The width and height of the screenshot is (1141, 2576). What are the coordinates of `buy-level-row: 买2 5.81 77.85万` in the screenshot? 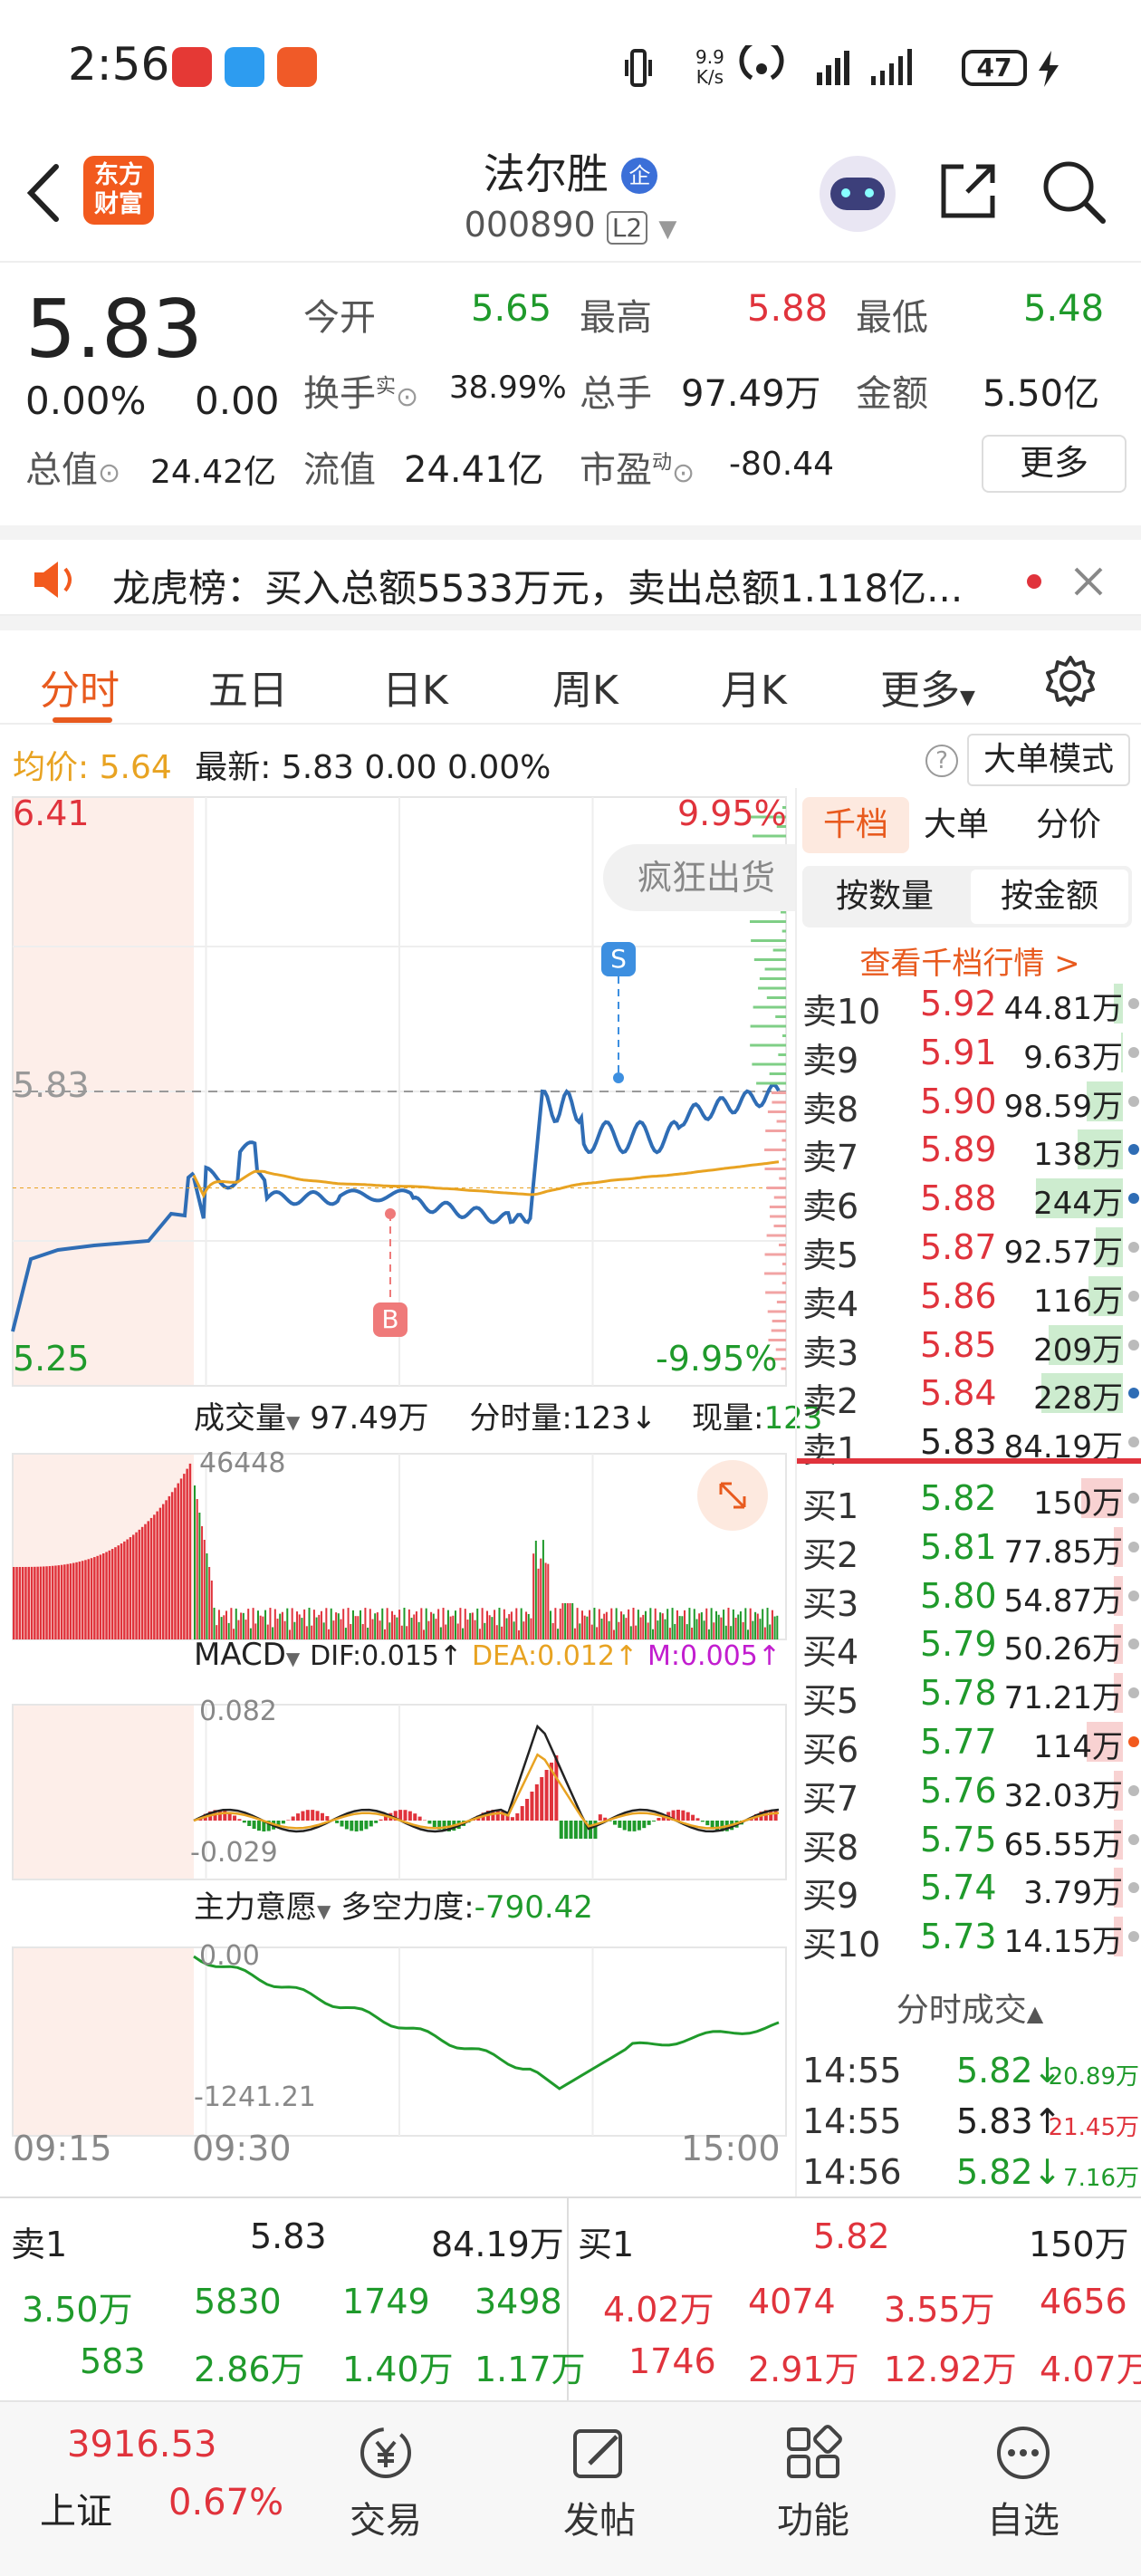 It's located at (969, 1548).